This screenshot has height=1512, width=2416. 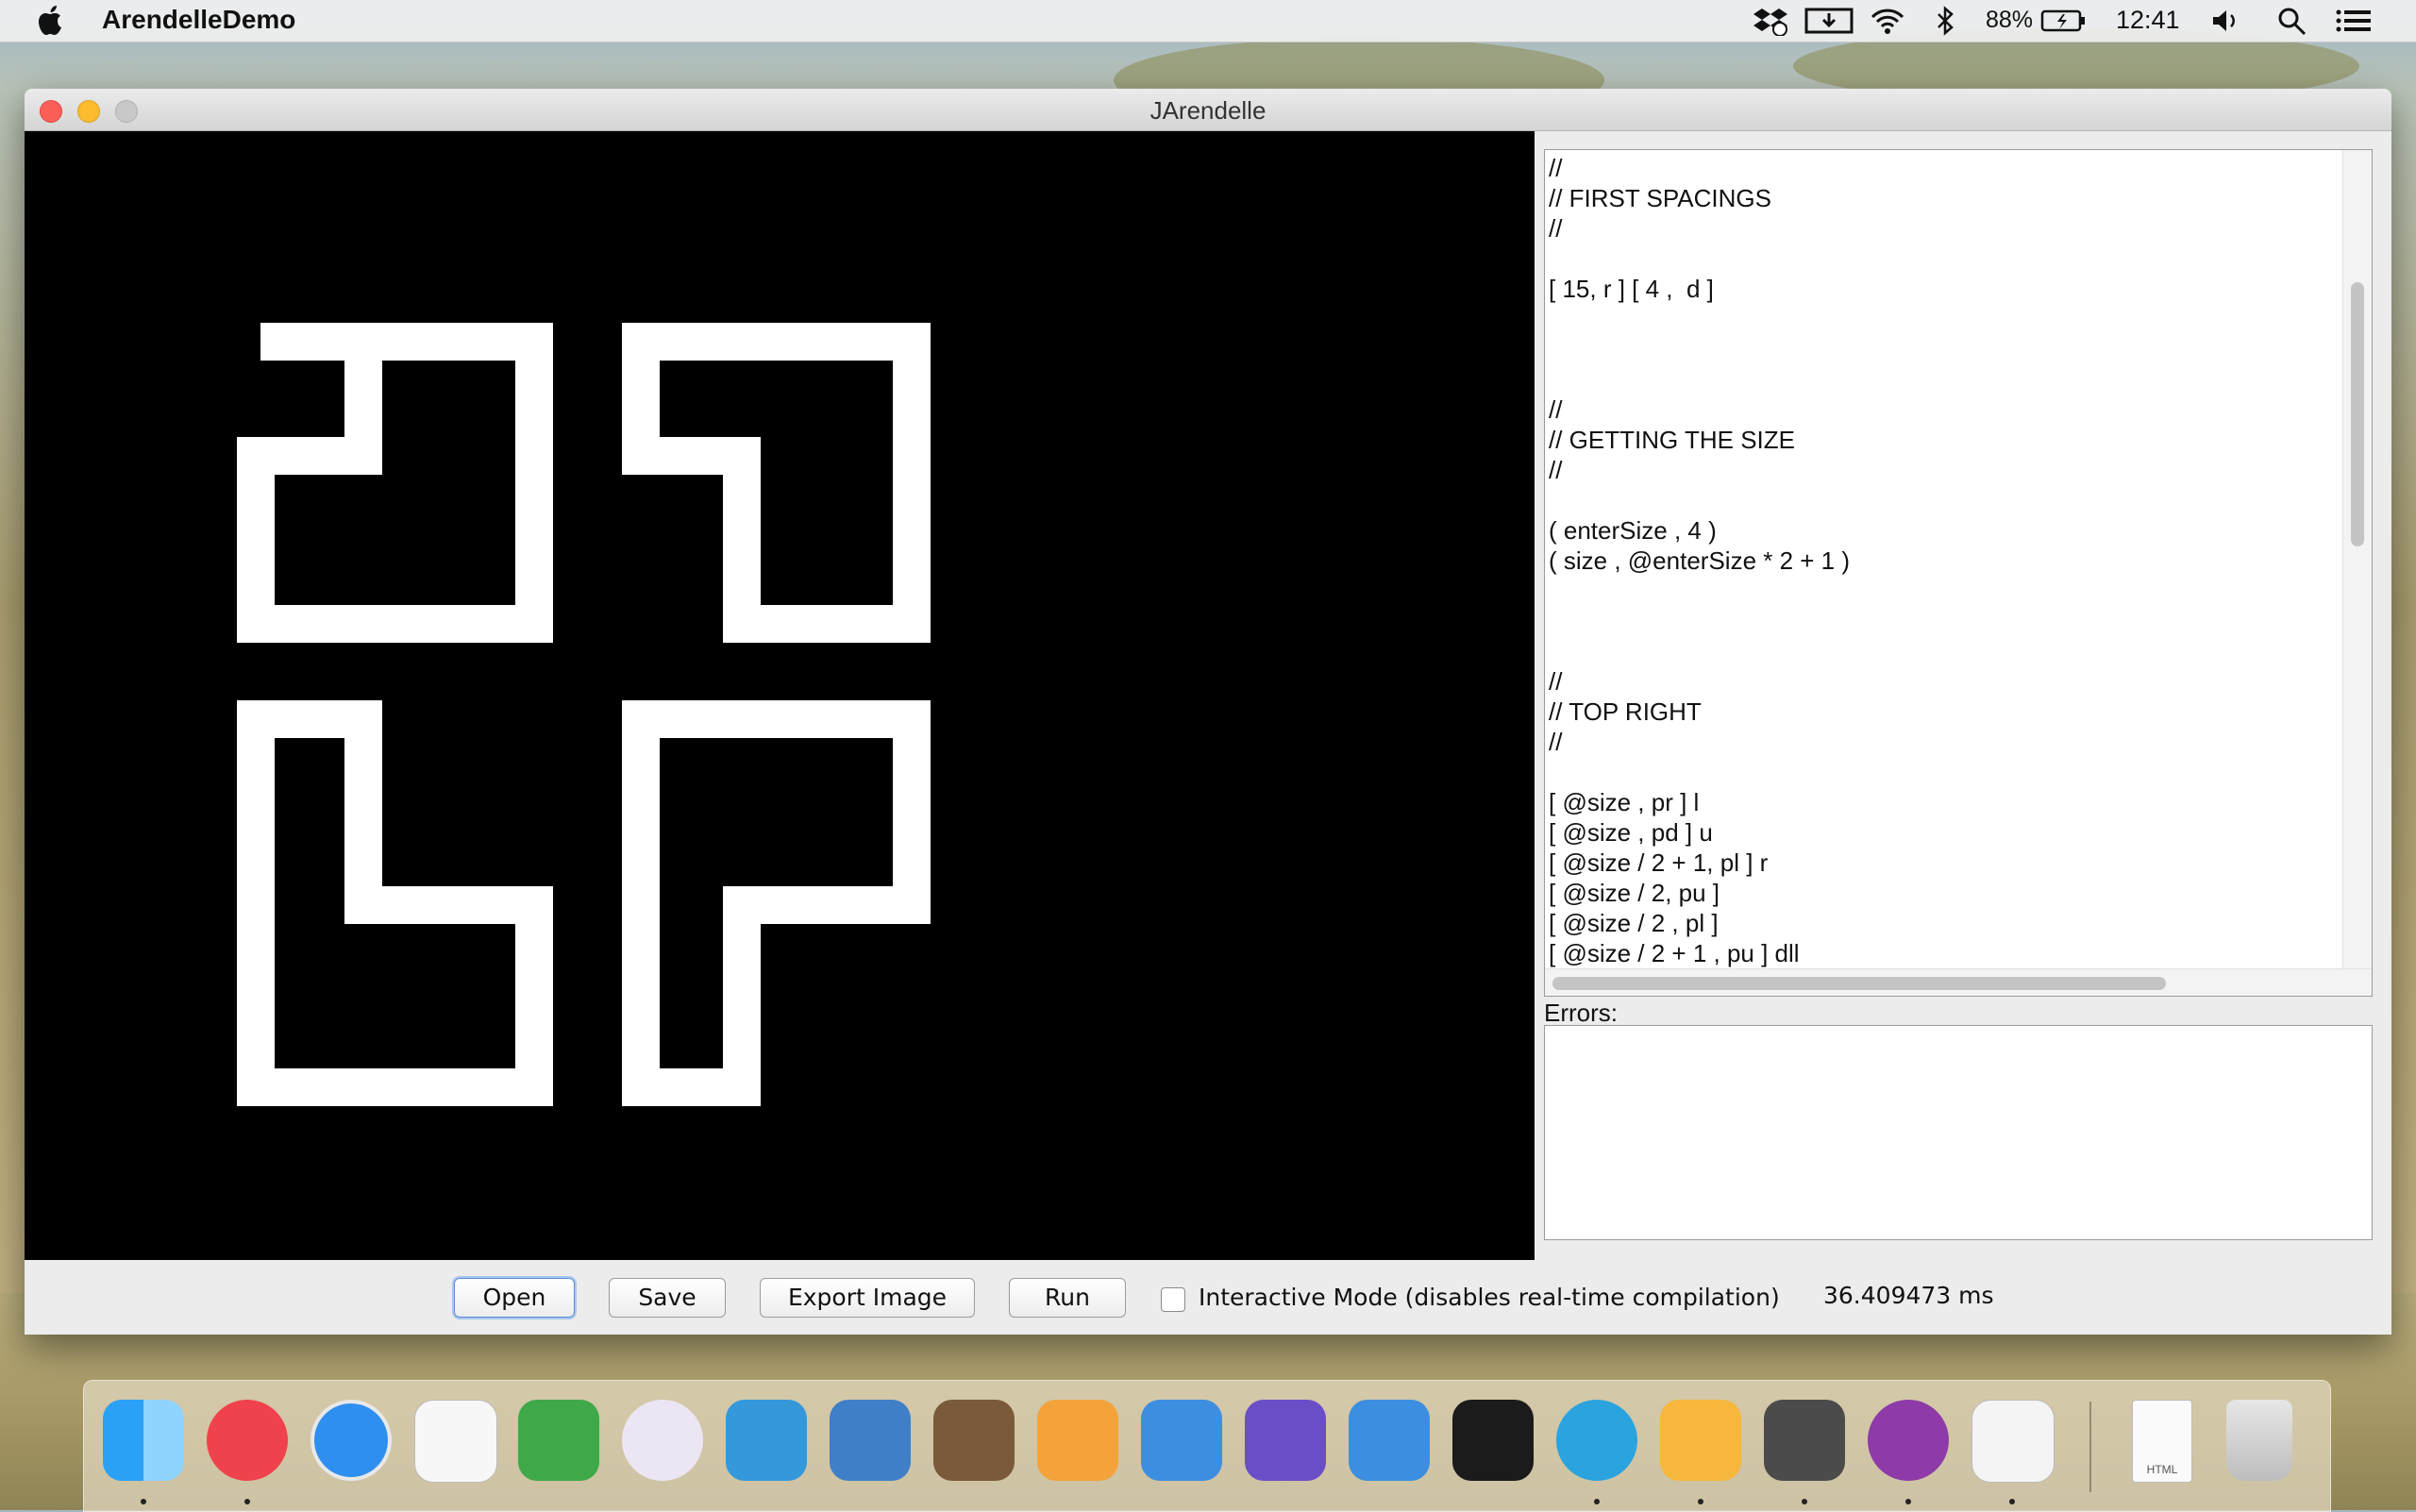 What do you see at coordinates (1829, 21) in the screenshot?
I see `download-icon` at bounding box center [1829, 21].